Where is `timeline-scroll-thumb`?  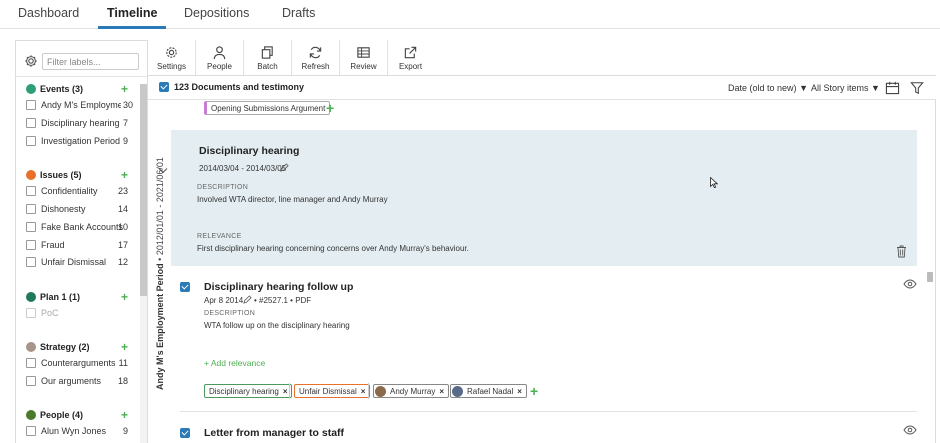
timeline-scroll-thumb is located at coordinates (930, 277).